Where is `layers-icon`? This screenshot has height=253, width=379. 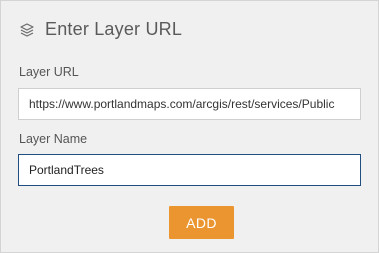
layers-icon is located at coordinates (27, 30).